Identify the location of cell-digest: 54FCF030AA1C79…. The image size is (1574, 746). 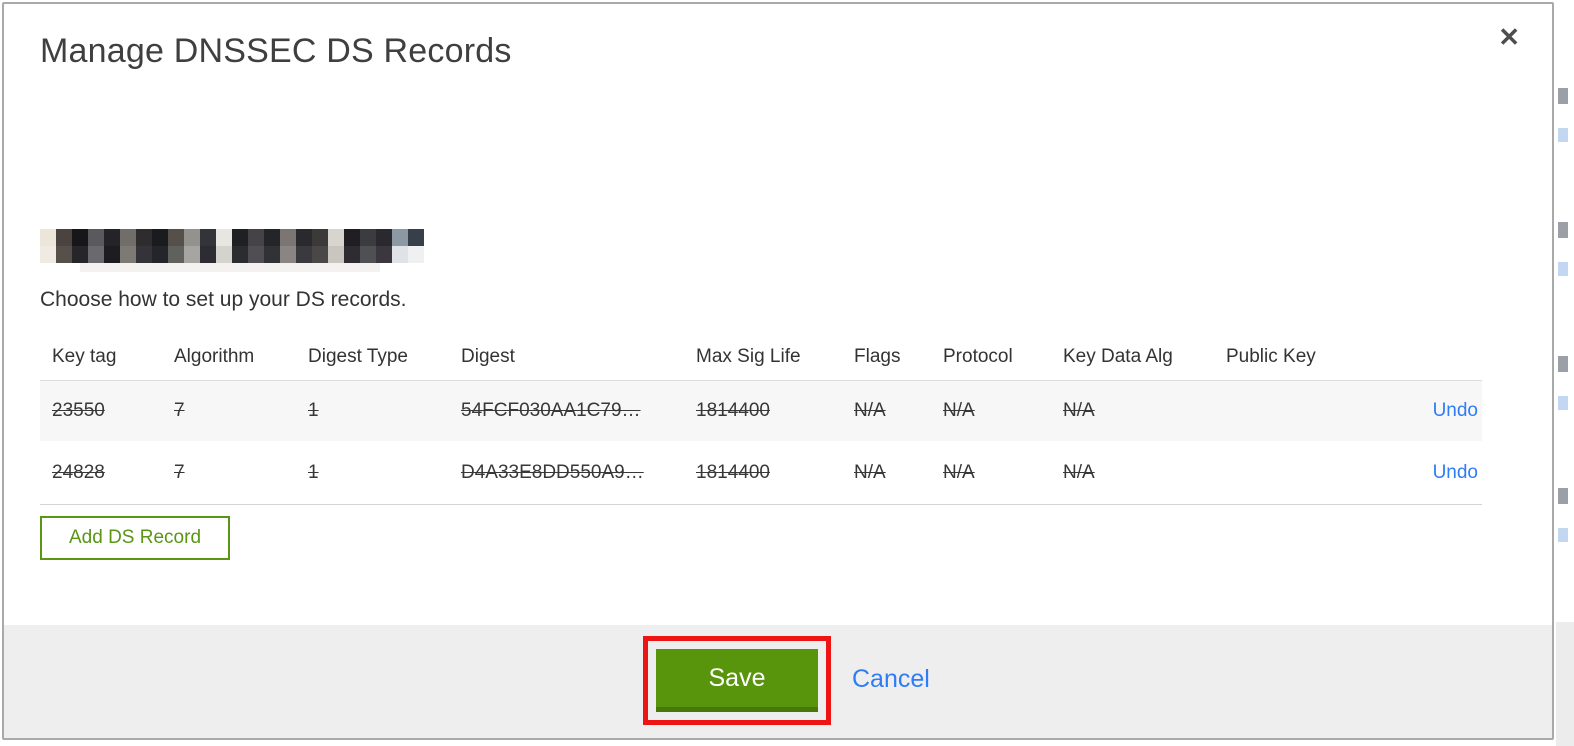
(551, 410).